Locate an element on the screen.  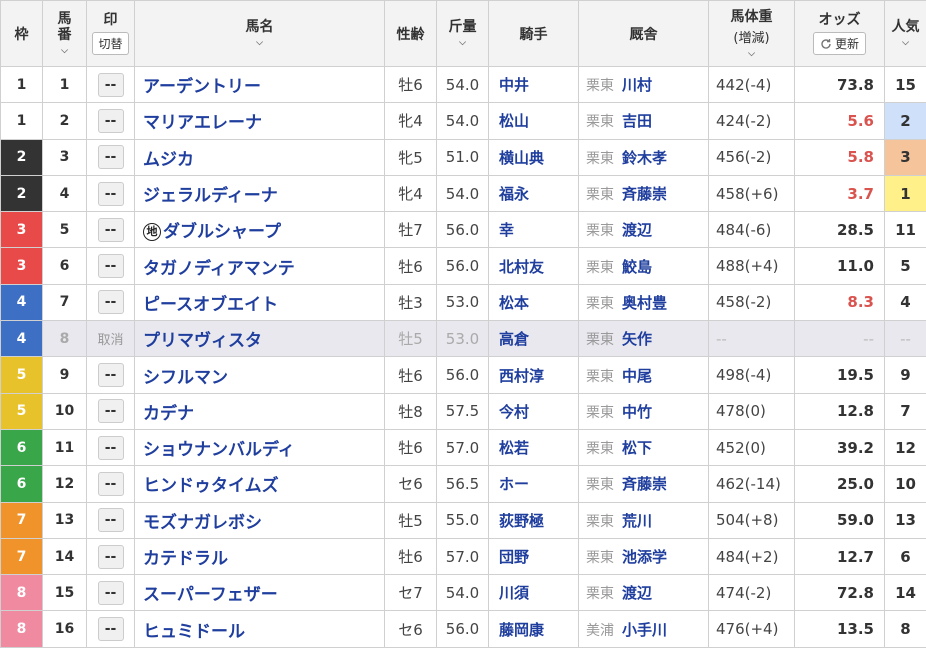
horse-name-link: ヒュミドール is located at coordinates (194, 632).